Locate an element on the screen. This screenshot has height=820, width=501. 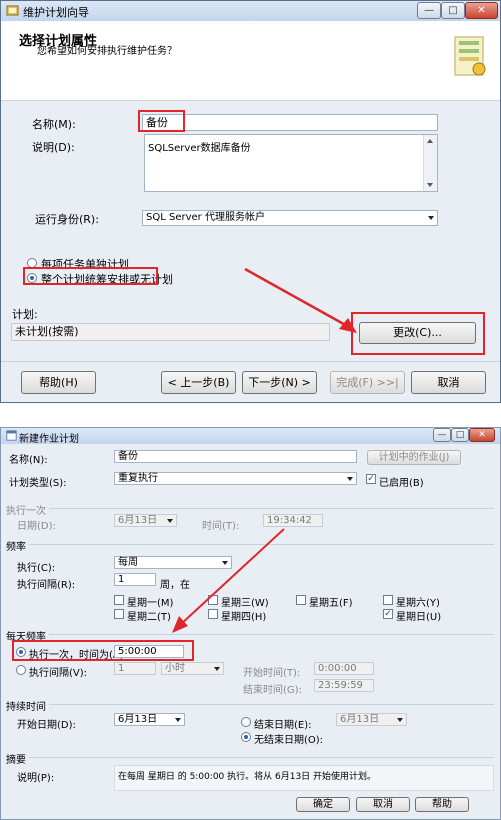
job-cancel-button: 取消 is located at coordinates (383, 804).